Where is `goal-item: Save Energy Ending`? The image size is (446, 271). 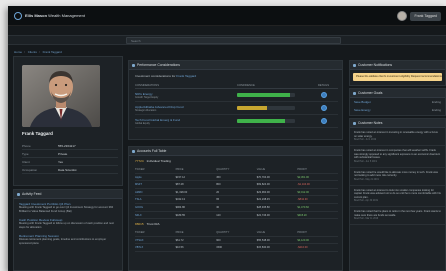 goal-item: Save Energy Ending is located at coordinates (397, 110).